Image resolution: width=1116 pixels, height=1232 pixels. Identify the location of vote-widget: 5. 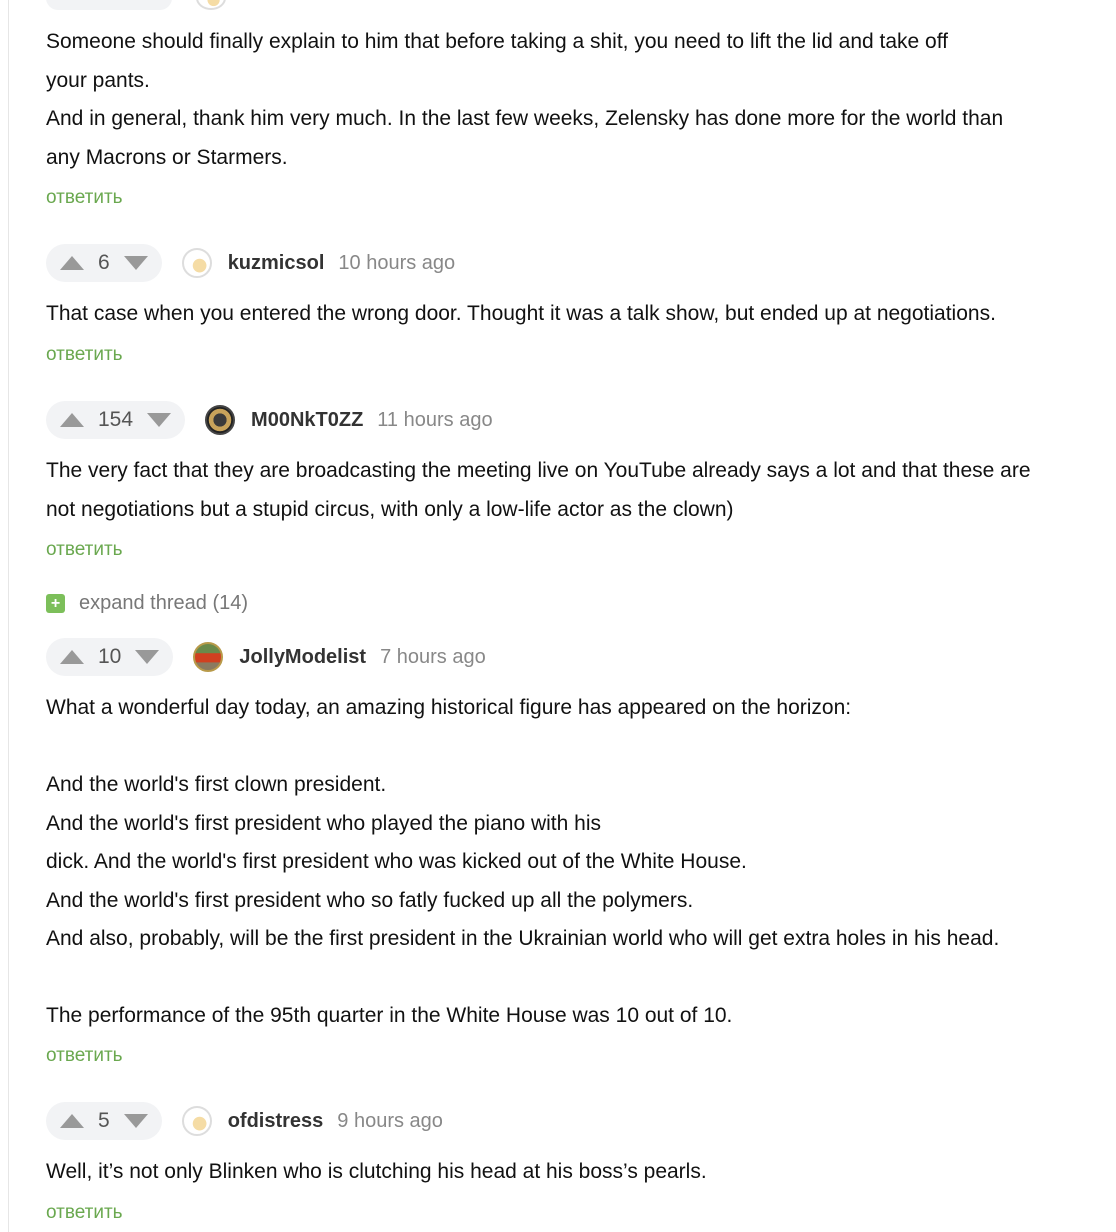
(104, 1121).